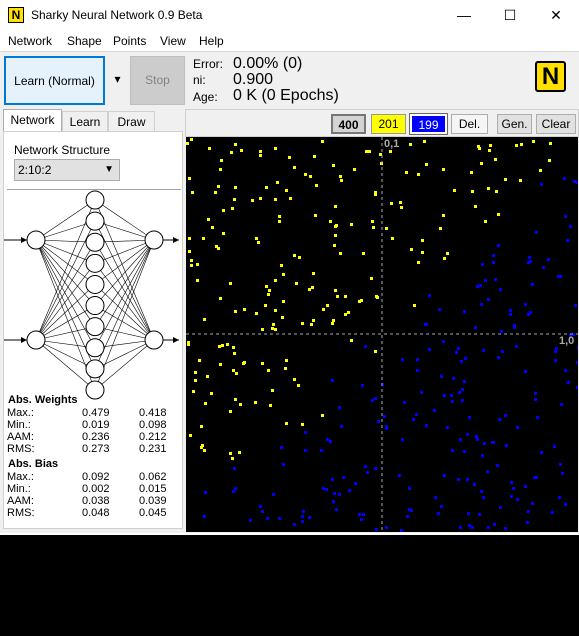 The height and width of the screenshot is (636, 579). I want to click on maximize-button: ☐, so click(510, 15).